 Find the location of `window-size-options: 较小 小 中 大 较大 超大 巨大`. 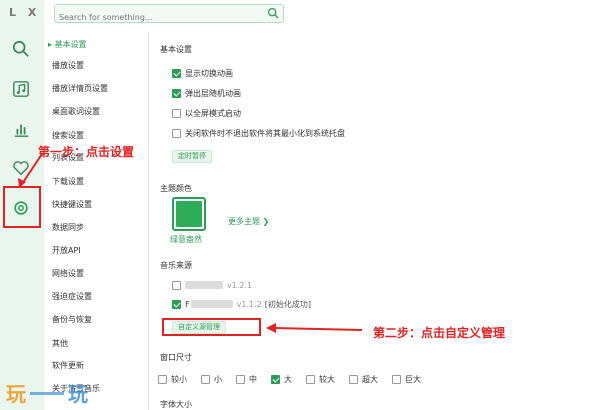

window-size-options: 较小 小 中 大 较大 超大 巨大 is located at coordinates (296, 379).